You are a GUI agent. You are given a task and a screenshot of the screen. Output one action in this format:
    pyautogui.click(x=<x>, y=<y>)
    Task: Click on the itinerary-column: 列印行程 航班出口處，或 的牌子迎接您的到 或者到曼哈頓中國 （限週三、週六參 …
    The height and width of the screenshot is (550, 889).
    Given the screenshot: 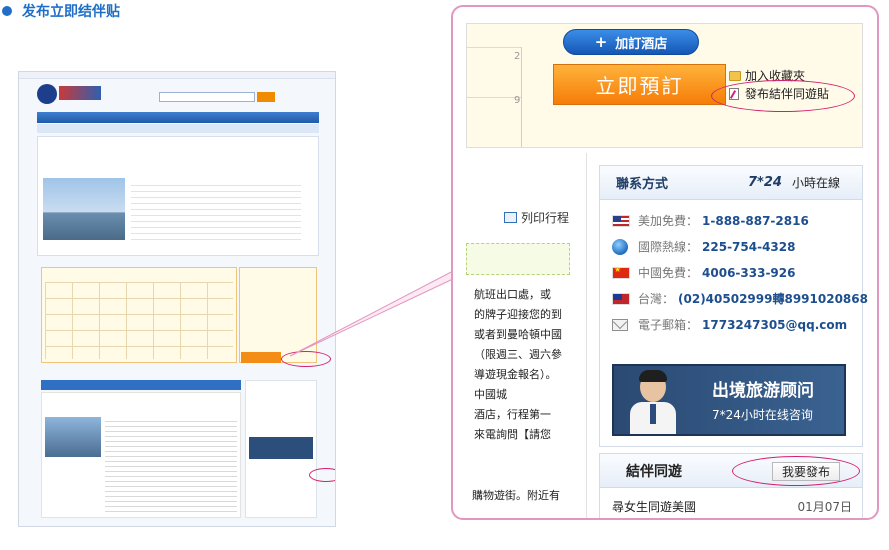 What is the action you would take?
    pyautogui.click(x=526, y=335)
    